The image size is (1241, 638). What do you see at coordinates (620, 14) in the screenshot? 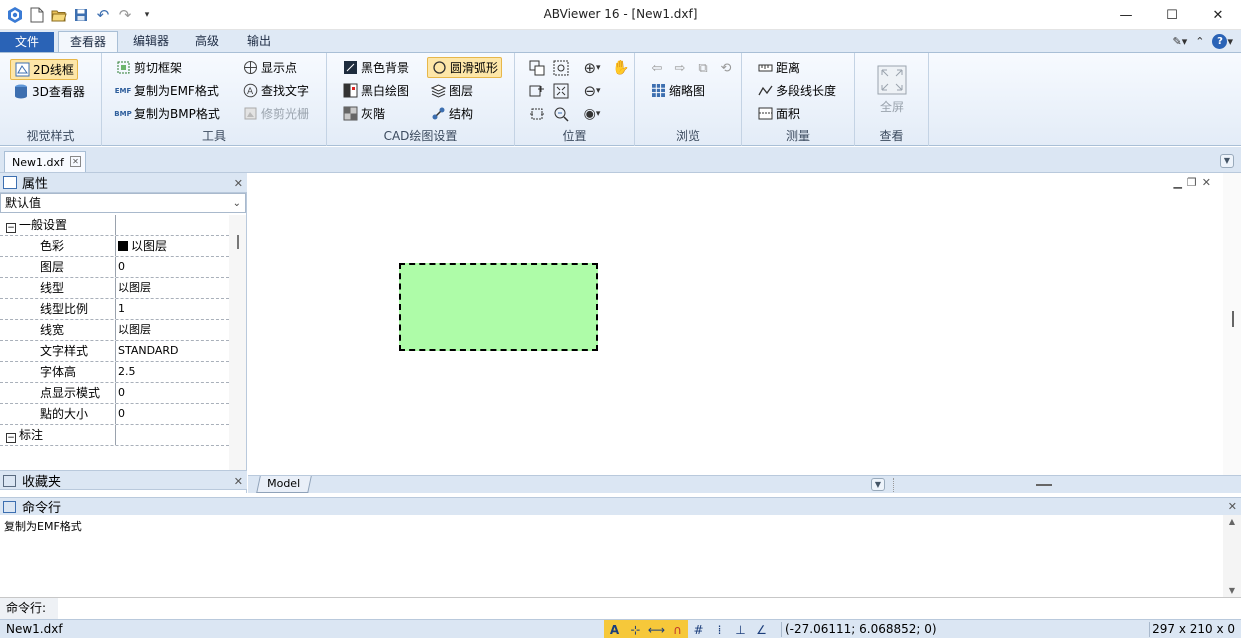
I see `window-title: ABViewer 16 - [New1.dxf]` at bounding box center [620, 14].